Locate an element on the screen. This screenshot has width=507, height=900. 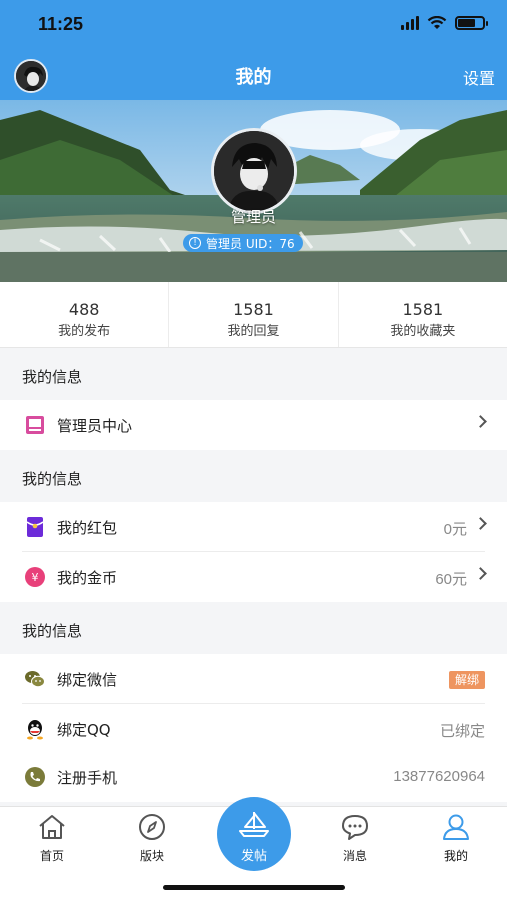
row-label: 注册手机 is located at coordinates (87, 778).